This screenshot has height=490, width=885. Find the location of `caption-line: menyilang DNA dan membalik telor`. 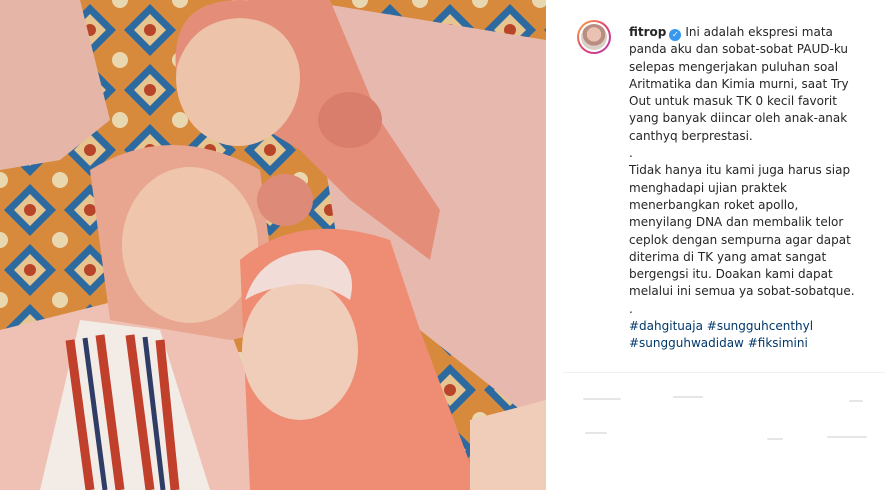

caption-line: menyilang DNA dan membalik telor is located at coordinates (736, 222).